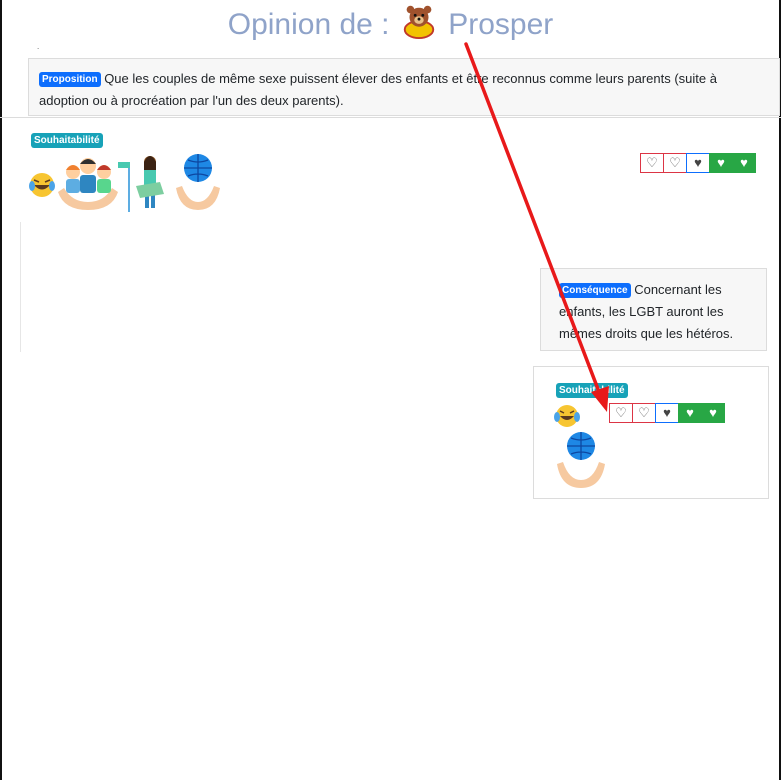 This screenshot has width=781, height=780. I want to click on page-title: Opinion de : Prosper, so click(390, 23).